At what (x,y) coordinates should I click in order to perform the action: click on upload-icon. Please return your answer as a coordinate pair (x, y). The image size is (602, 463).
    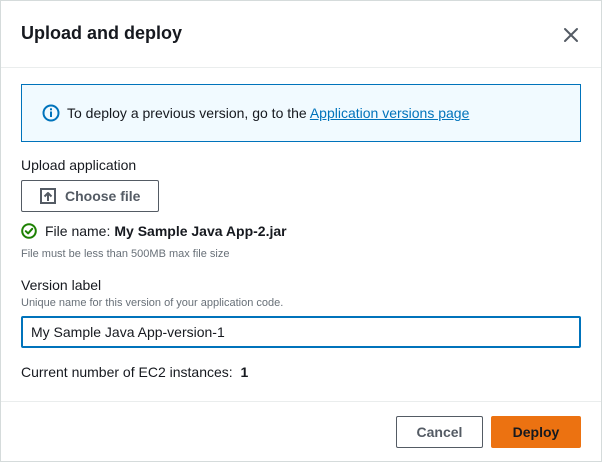
    Looking at the image, I should click on (48, 196).